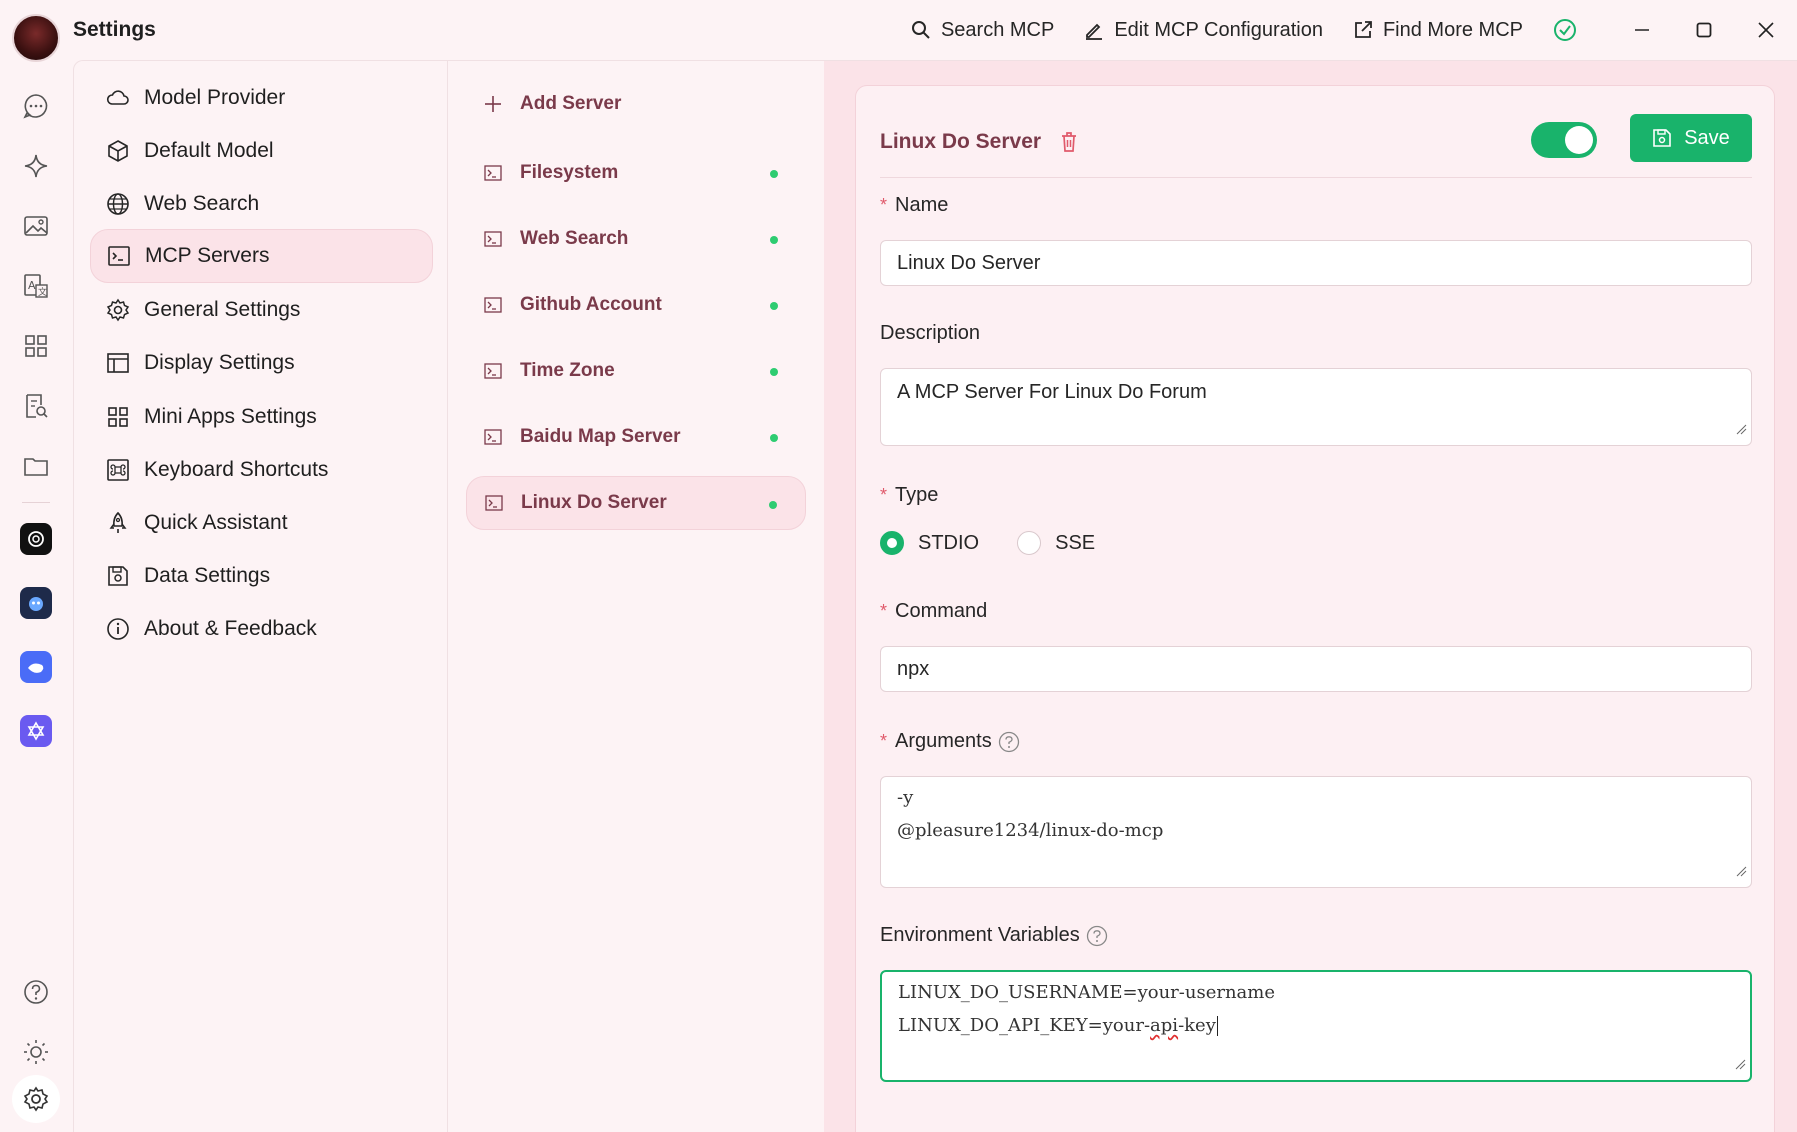 The image size is (1797, 1132). I want to click on menu-item-default-model: Default Model, so click(261, 151).